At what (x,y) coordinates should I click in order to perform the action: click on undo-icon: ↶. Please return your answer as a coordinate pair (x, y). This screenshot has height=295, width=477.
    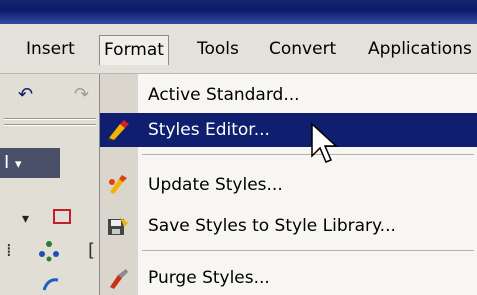
    Looking at the image, I should click on (25, 95).